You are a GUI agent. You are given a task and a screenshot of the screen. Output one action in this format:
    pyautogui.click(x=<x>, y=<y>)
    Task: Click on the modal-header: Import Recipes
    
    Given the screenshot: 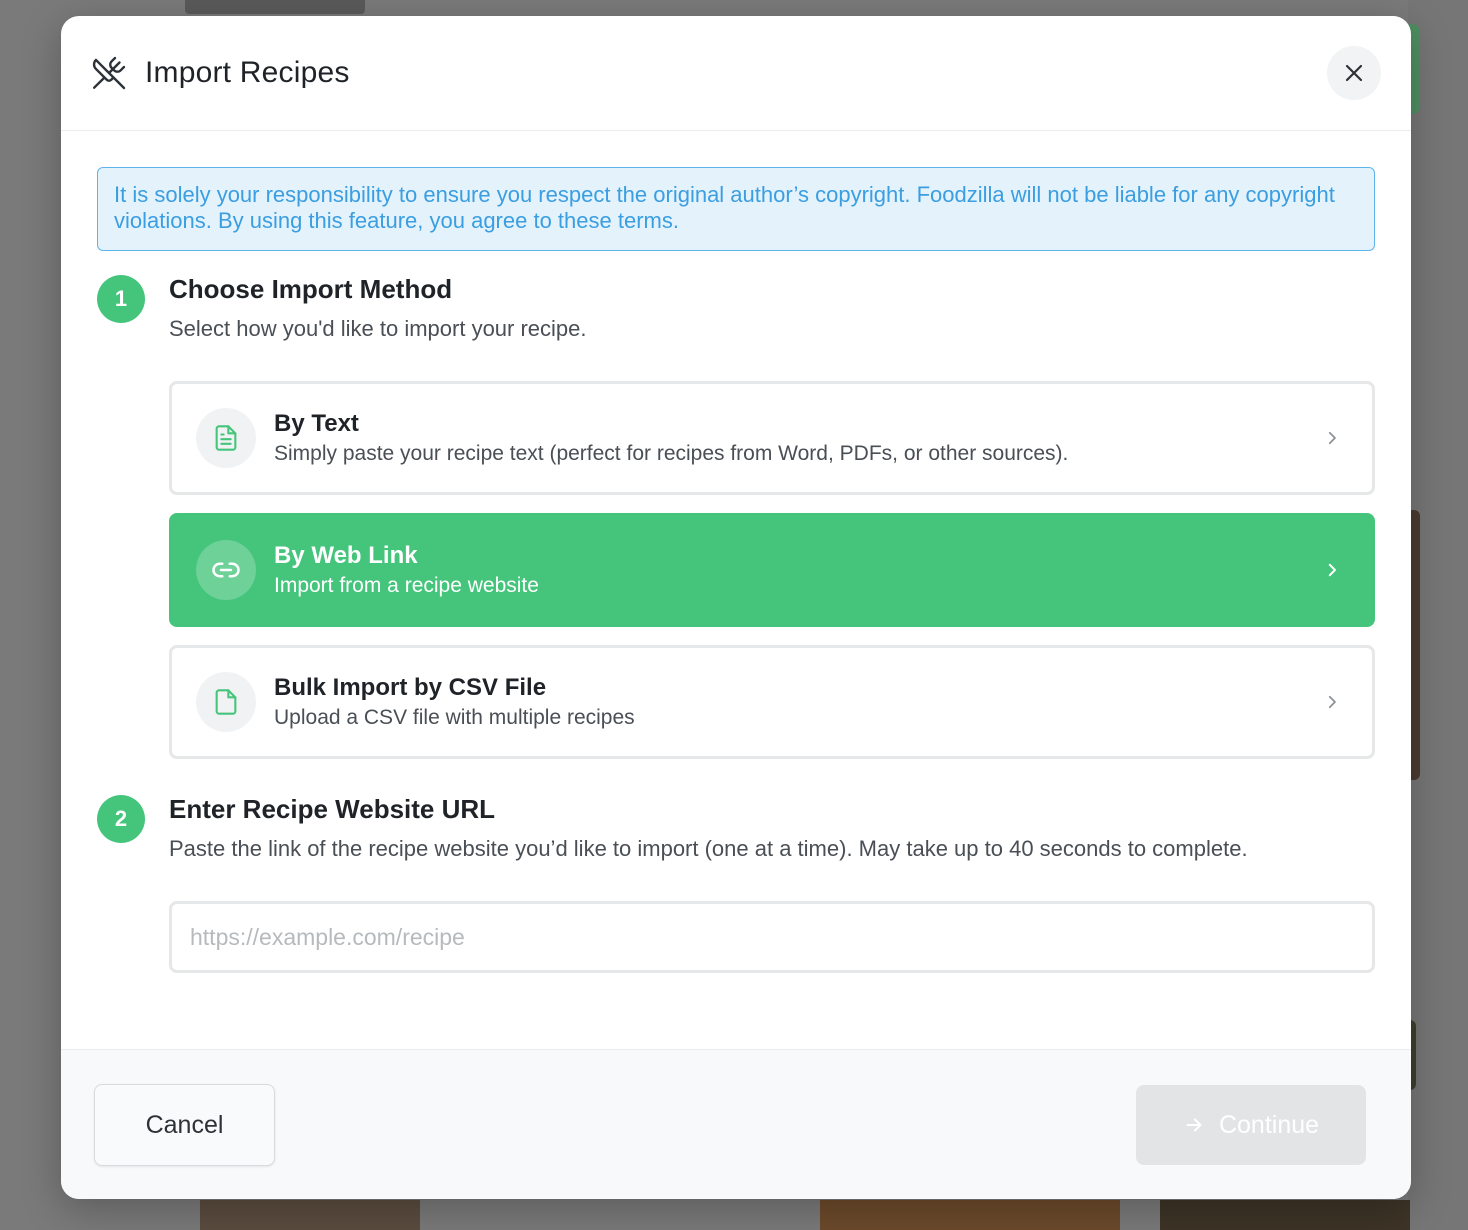 What is the action you would take?
    pyautogui.click(x=736, y=73)
    